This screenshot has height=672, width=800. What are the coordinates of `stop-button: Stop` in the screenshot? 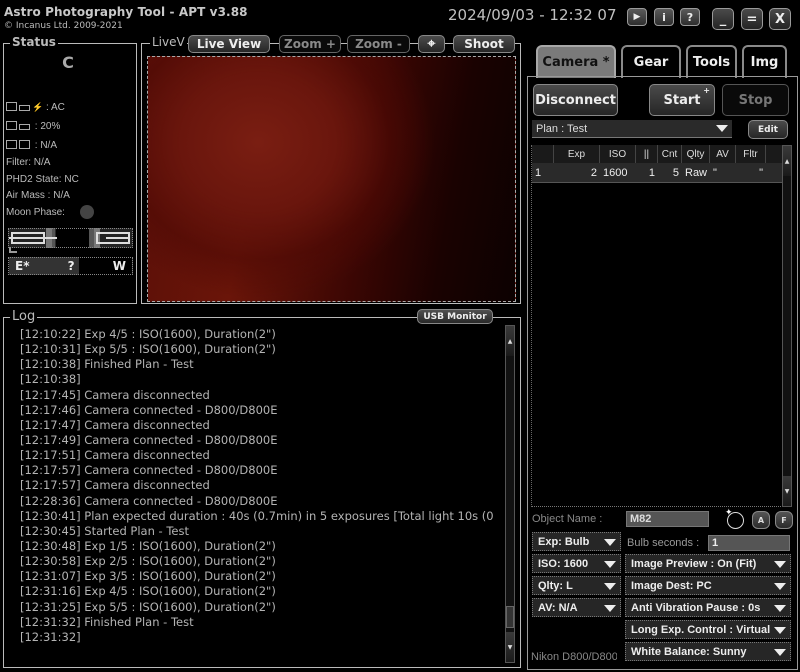 It's located at (755, 100).